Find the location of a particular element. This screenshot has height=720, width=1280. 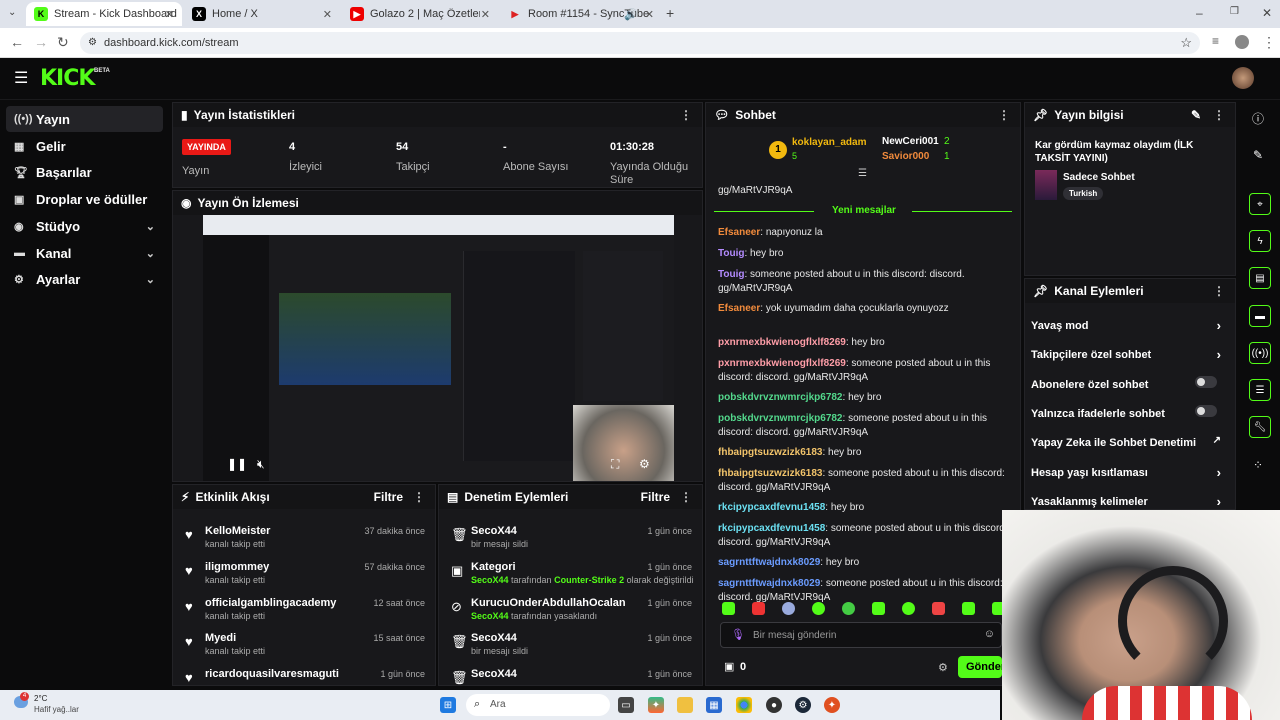

category-name: Sadece Sohbet is located at coordinates (1099, 177).